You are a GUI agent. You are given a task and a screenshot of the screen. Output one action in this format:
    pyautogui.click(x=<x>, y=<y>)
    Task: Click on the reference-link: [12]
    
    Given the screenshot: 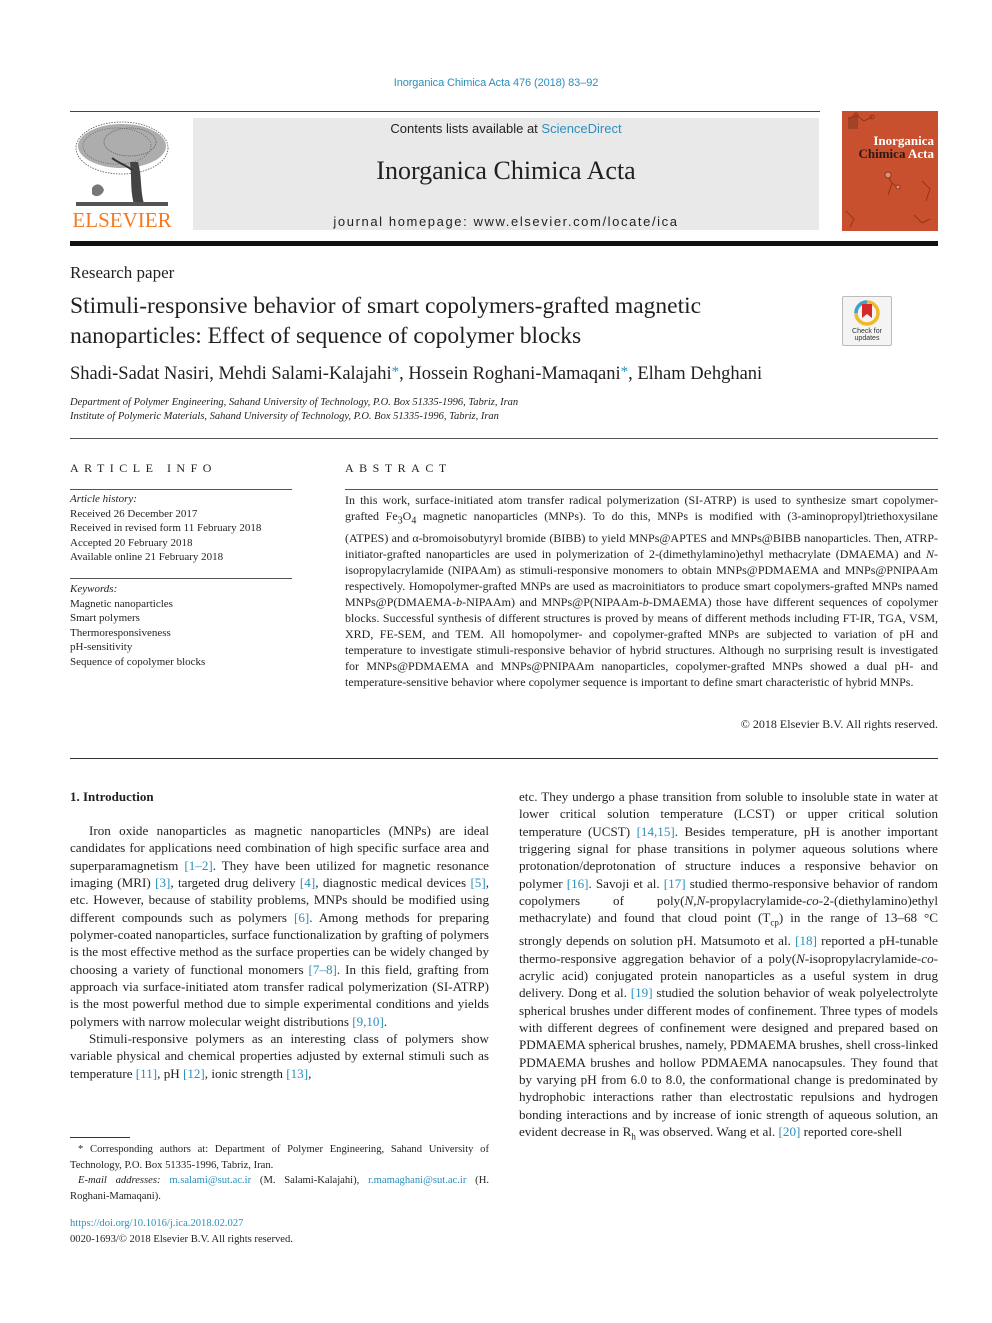 What is the action you would take?
    pyautogui.click(x=194, y=1073)
    